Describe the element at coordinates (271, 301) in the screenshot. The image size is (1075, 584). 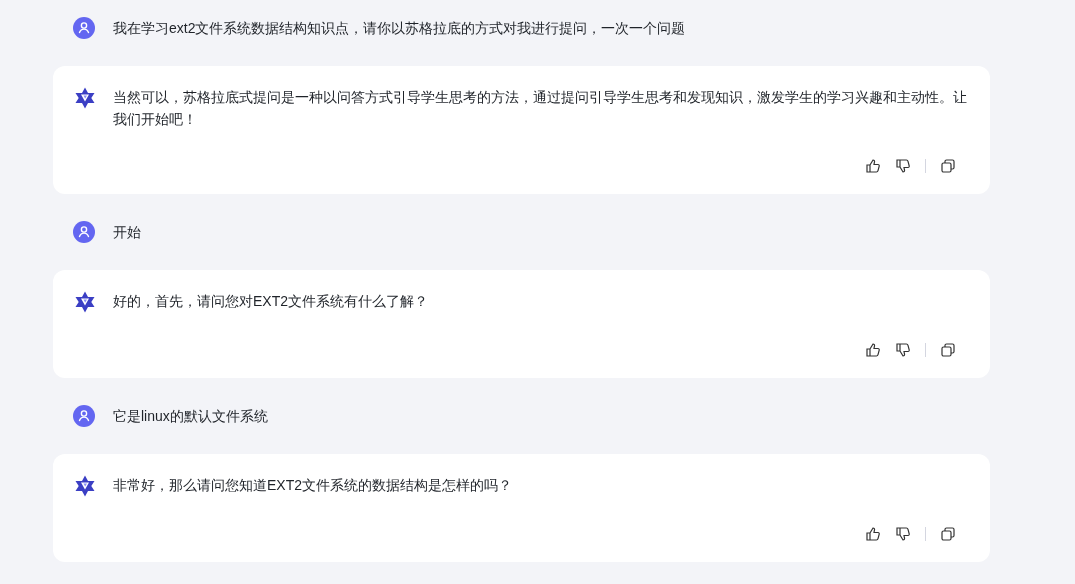
I see `assistant-message: 好的，首先，请问您对EXT2文件系统有什么了解？` at that location.